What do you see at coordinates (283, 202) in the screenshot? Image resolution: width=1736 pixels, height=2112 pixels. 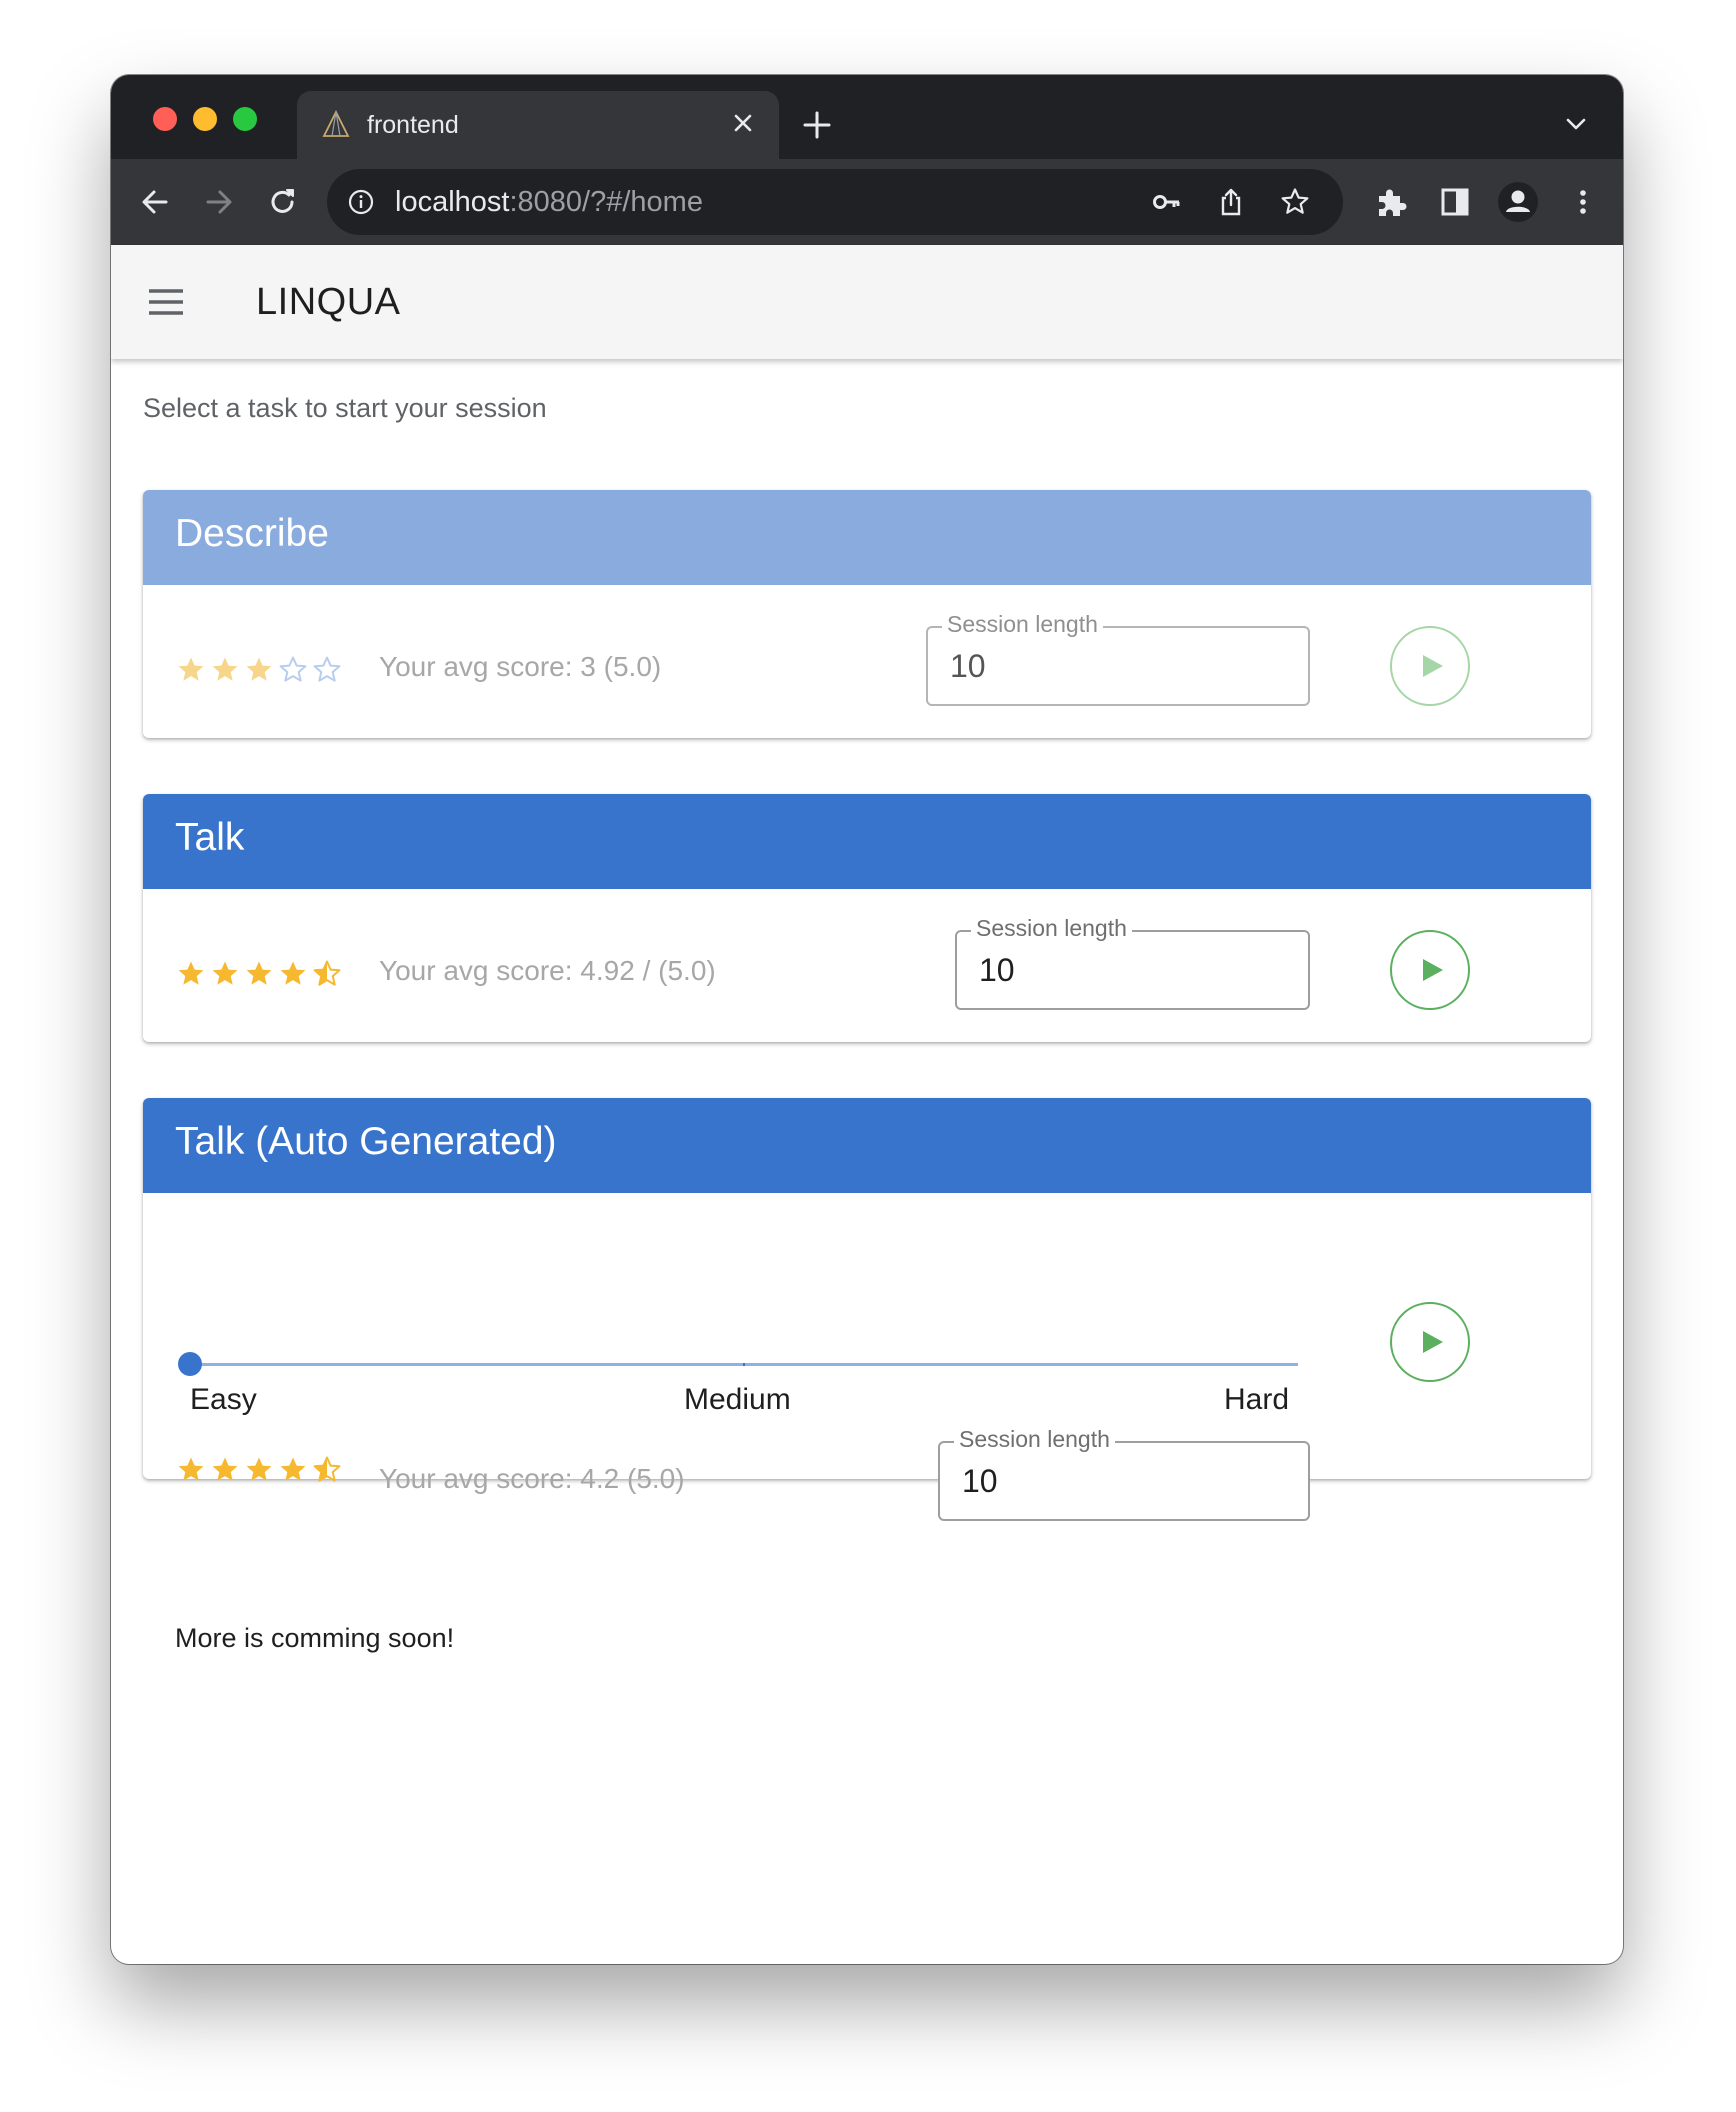 I see `reload-icon` at bounding box center [283, 202].